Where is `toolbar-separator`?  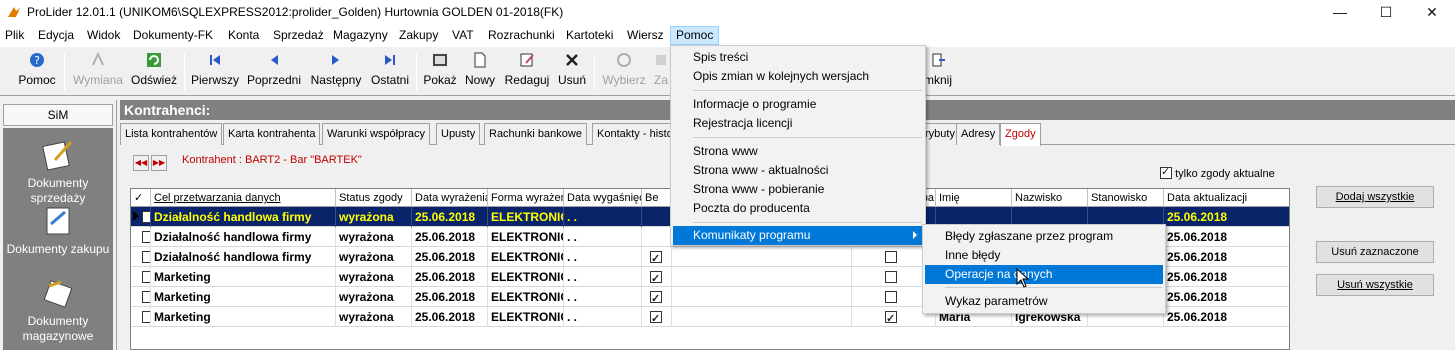
toolbar-separator is located at coordinates (64, 72).